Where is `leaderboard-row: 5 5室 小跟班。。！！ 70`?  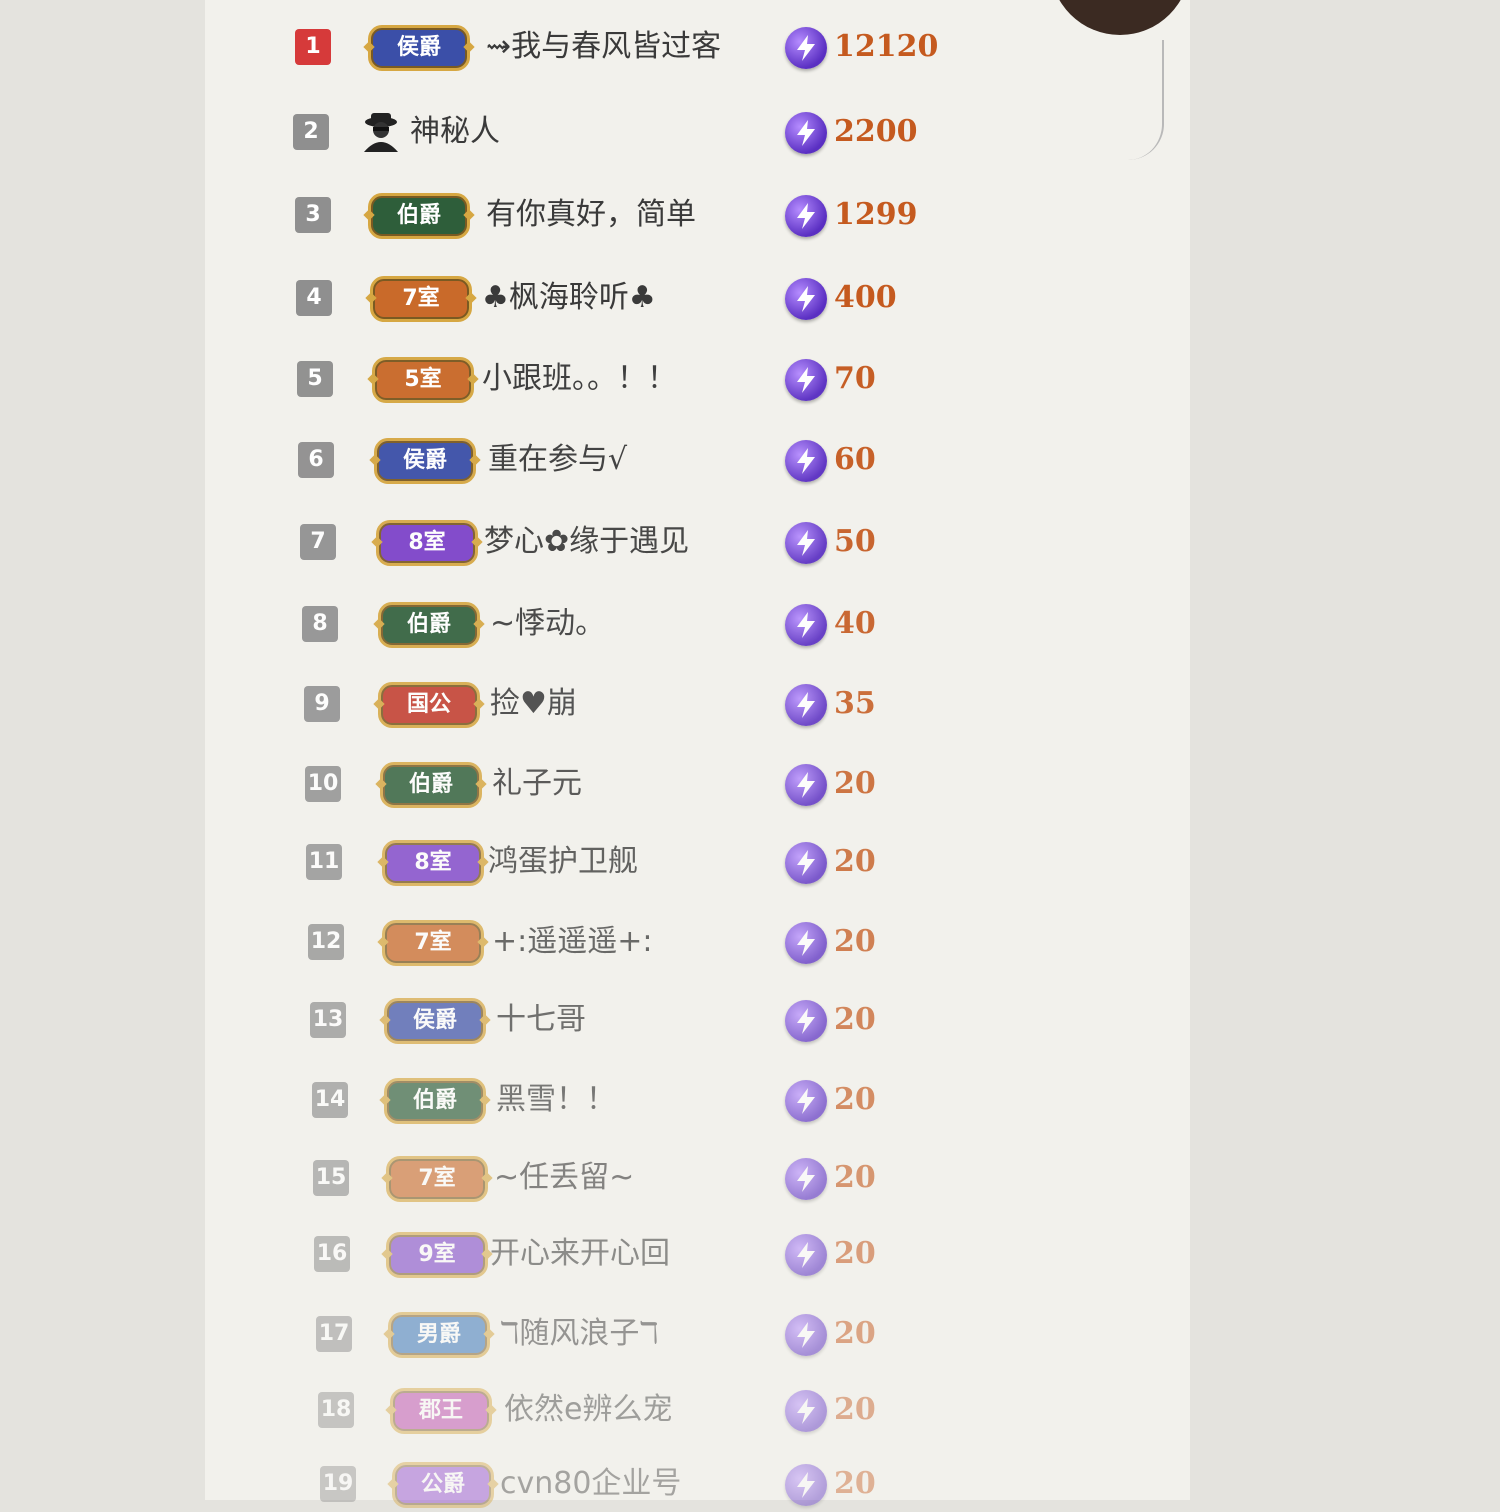 leaderboard-row: 5 5室 小跟班。。！！ 70 is located at coordinates (550, 377).